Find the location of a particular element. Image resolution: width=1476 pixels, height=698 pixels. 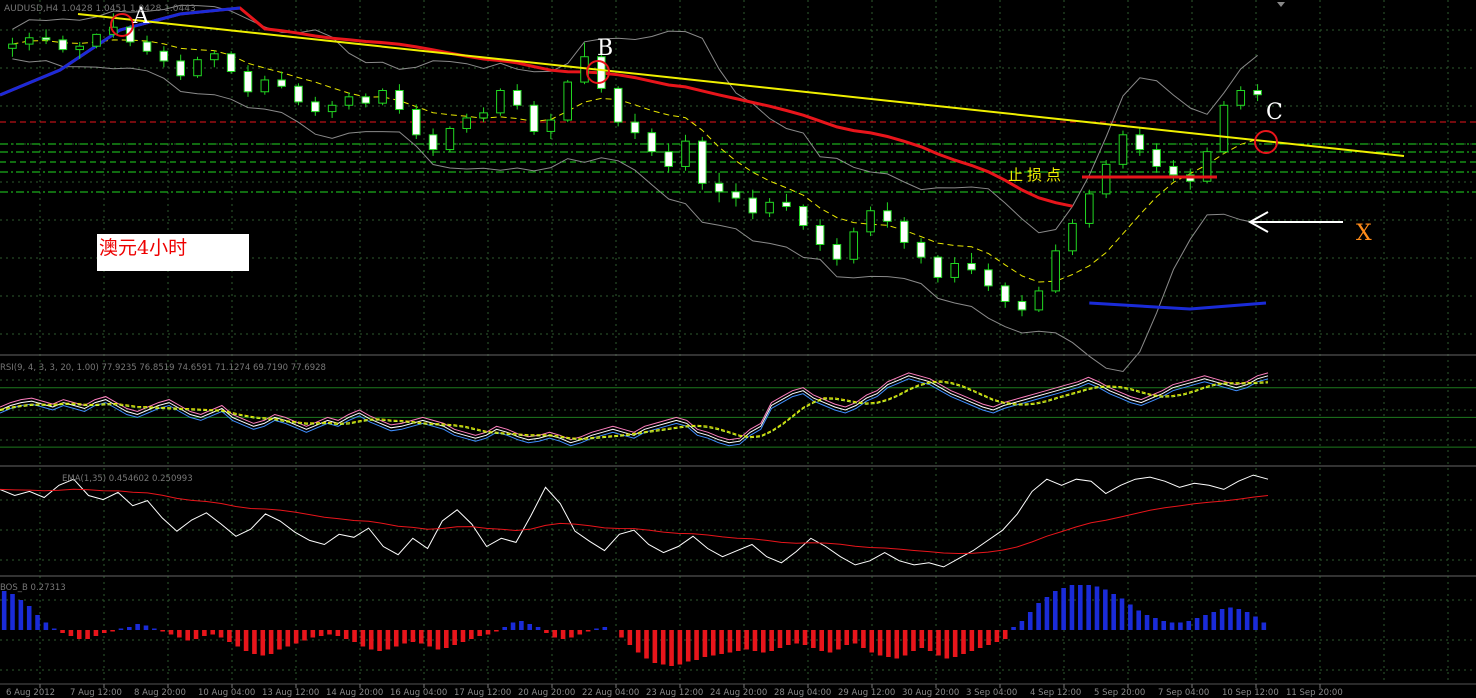

label-x: X is located at coordinates (1364, 233).